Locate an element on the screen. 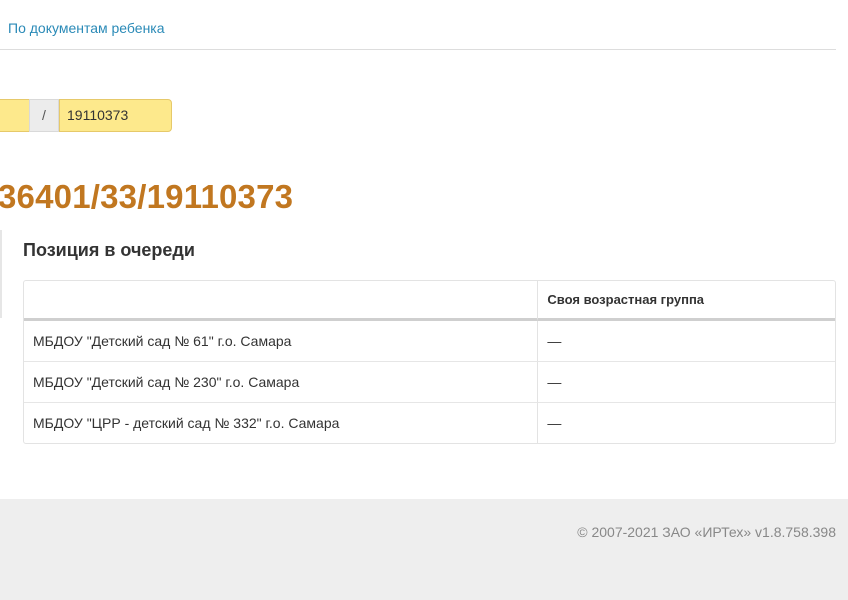 The width and height of the screenshot is (848, 600). table-row: МБДОУ "Детский сад № 61" г.о. Самара — is located at coordinates (429, 341).